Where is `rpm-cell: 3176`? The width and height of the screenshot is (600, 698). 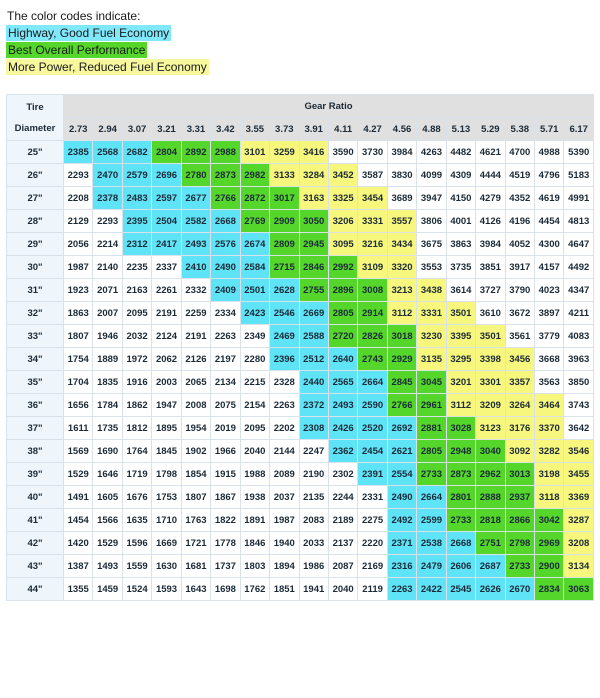
rpm-cell: 3176 is located at coordinates (520, 428).